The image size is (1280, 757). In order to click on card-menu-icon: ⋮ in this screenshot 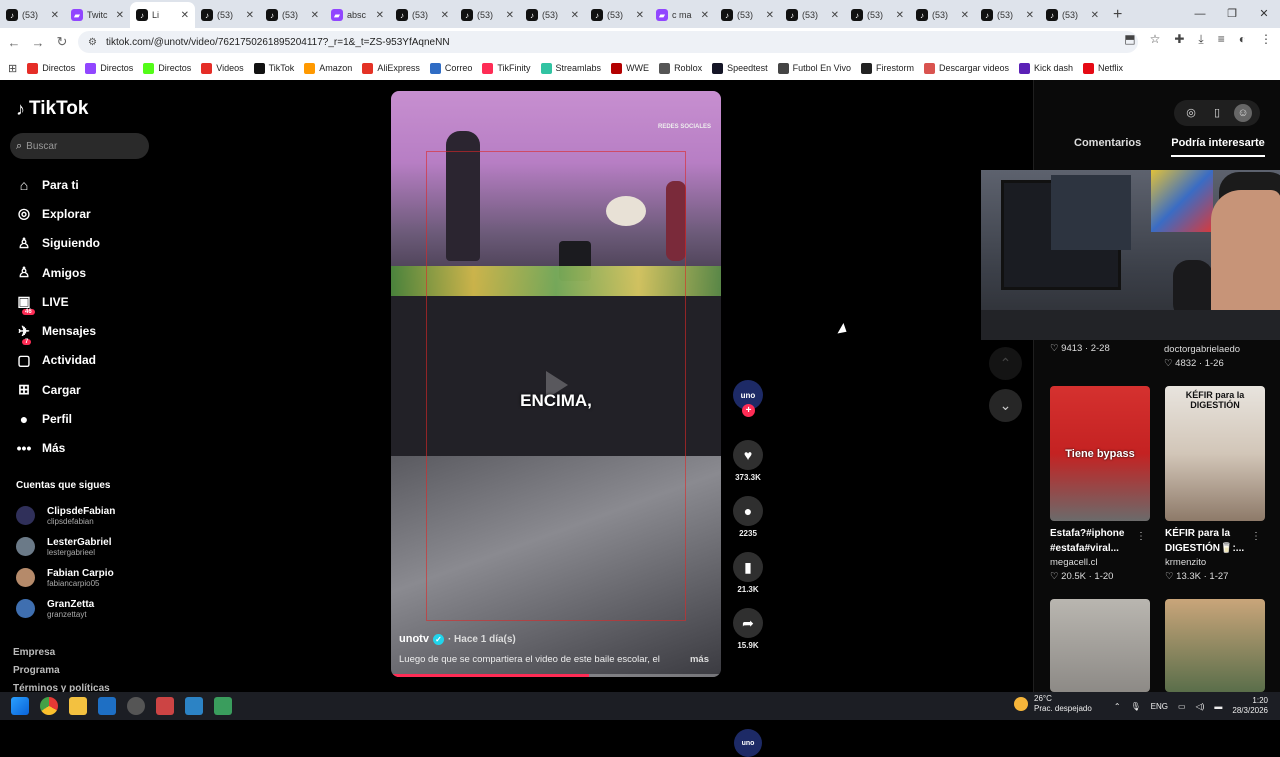, I will do `click(1141, 536)`.